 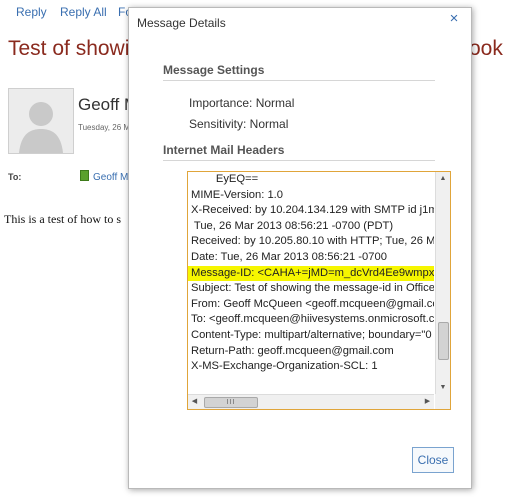 What do you see at coordinates (289, 256) in the screenshot?
I see `header-line: Date: Tue, 26 Mar 2013 08:56:21 -0700` at bounding box center [289, 256].